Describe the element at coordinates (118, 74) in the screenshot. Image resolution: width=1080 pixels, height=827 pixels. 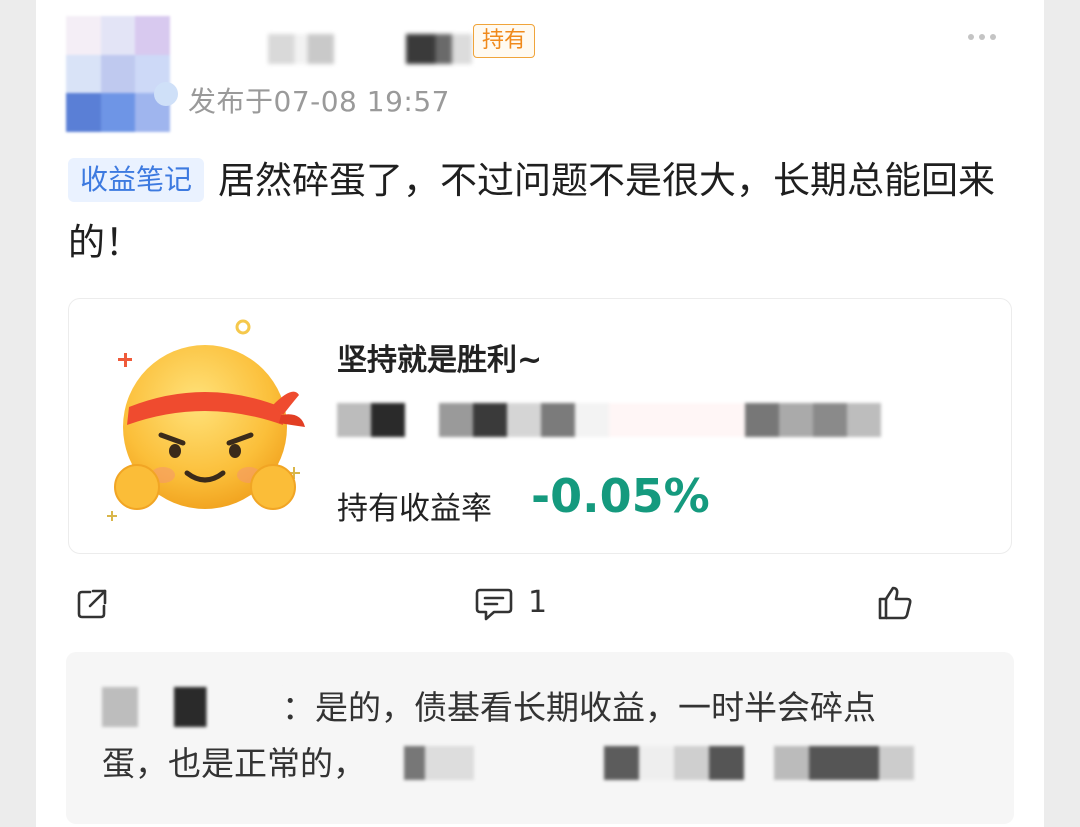
I see `avatar` at that location.